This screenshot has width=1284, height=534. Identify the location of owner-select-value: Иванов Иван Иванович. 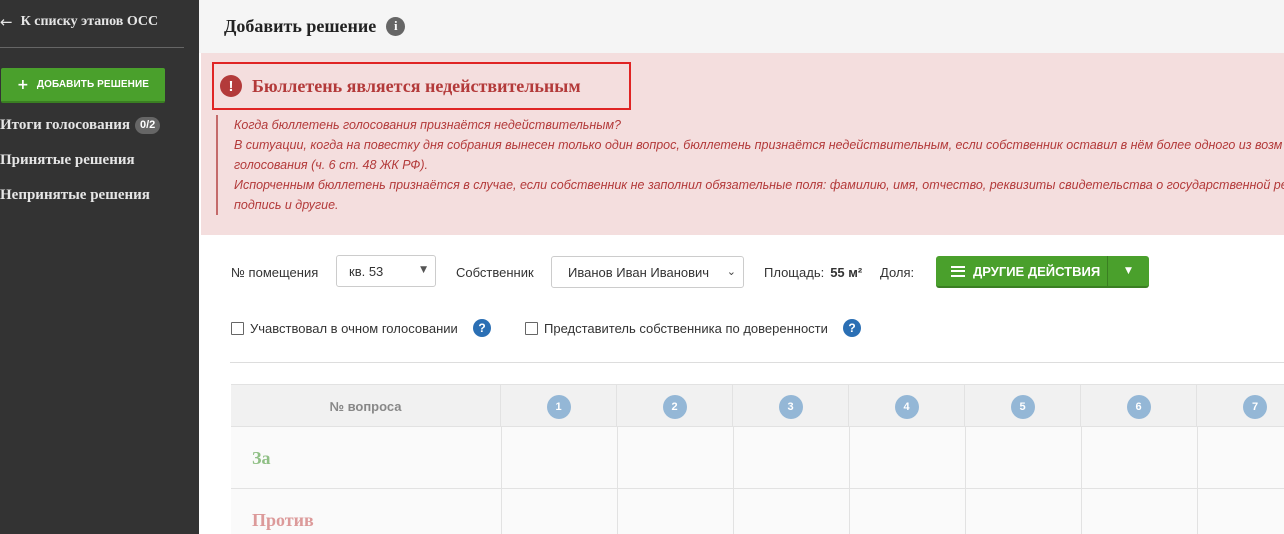
(639, 272).